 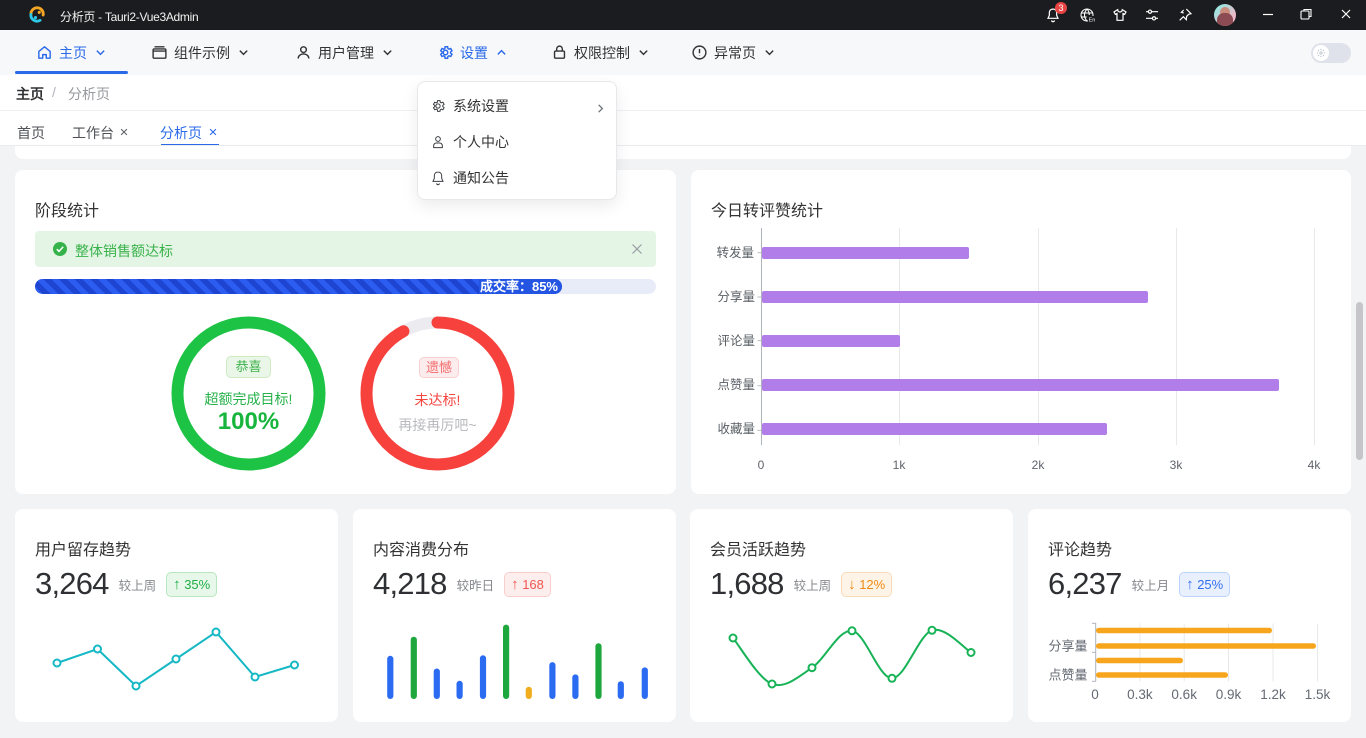 What do you see at coordinates (900, 465) in the screenshot?
I see `svg-text: 1k` at bounding box center [900, 465].